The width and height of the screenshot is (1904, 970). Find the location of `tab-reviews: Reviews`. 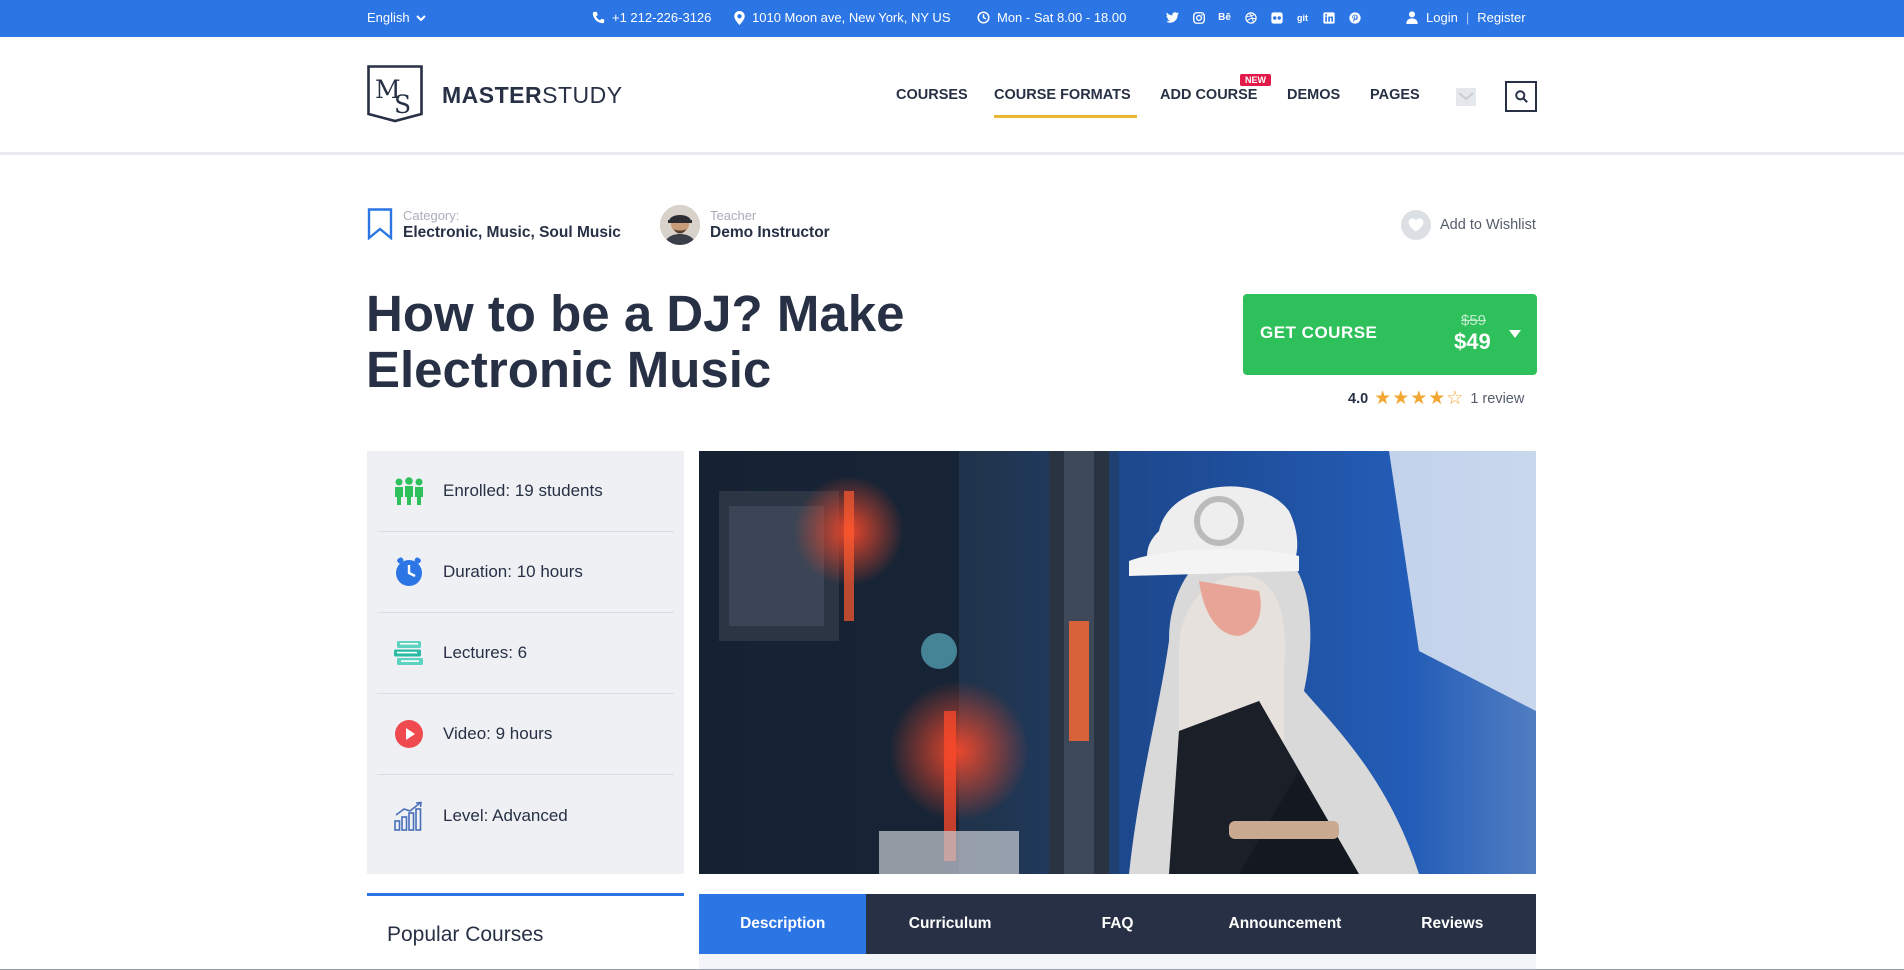

tab-reviews: Reviews is located at coordinates (1452, 924).